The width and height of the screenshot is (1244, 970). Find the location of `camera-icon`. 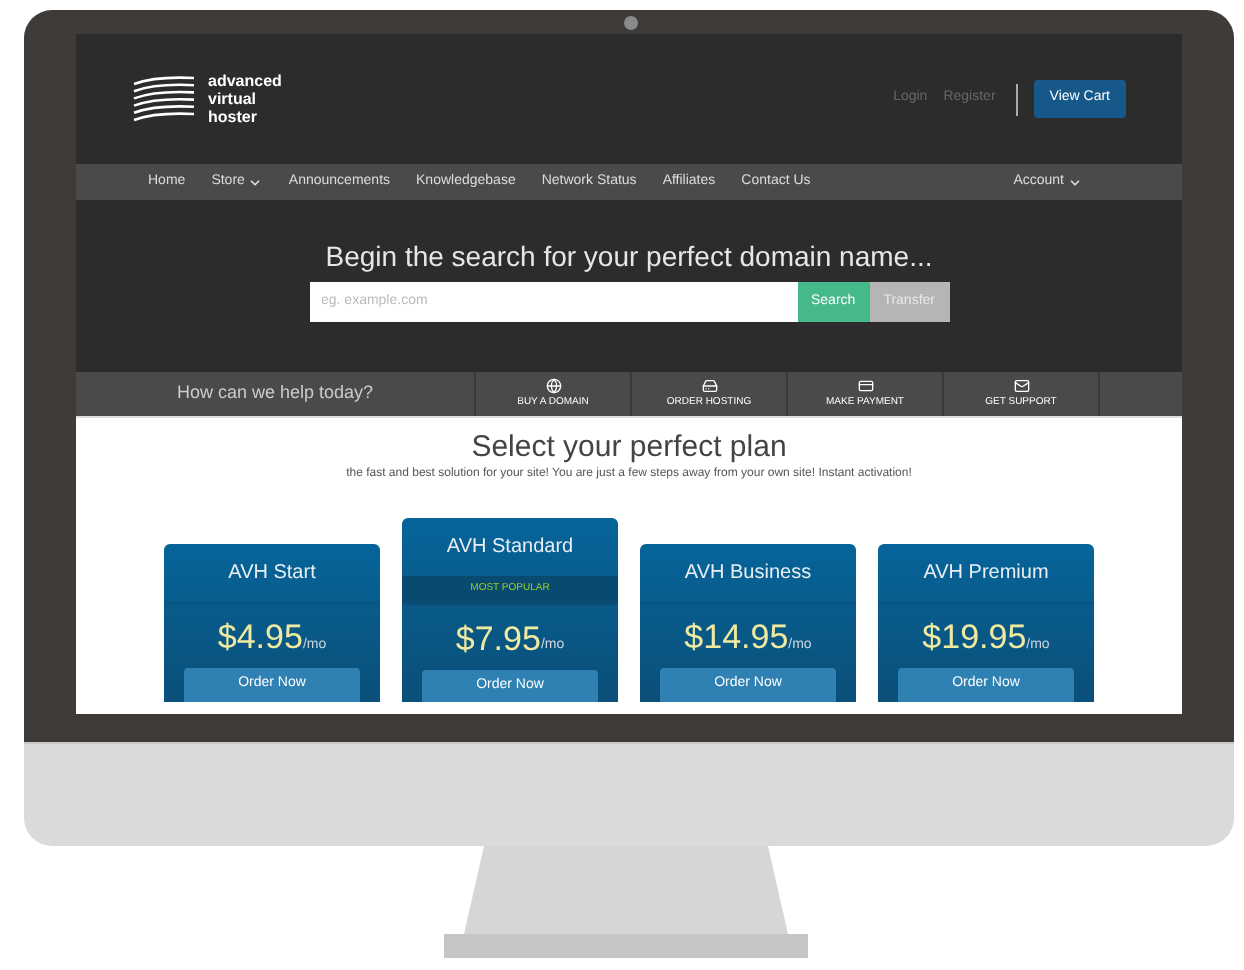

camera-icon is located at coordinates (631, 23).